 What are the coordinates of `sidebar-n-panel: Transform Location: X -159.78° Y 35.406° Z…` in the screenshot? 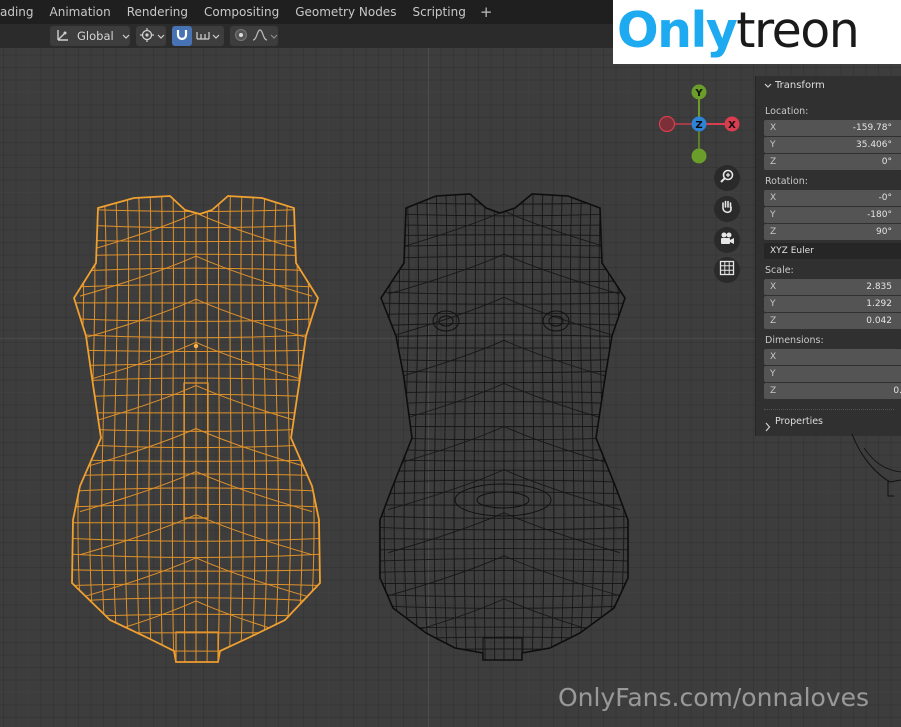 It's located at (828, 256).